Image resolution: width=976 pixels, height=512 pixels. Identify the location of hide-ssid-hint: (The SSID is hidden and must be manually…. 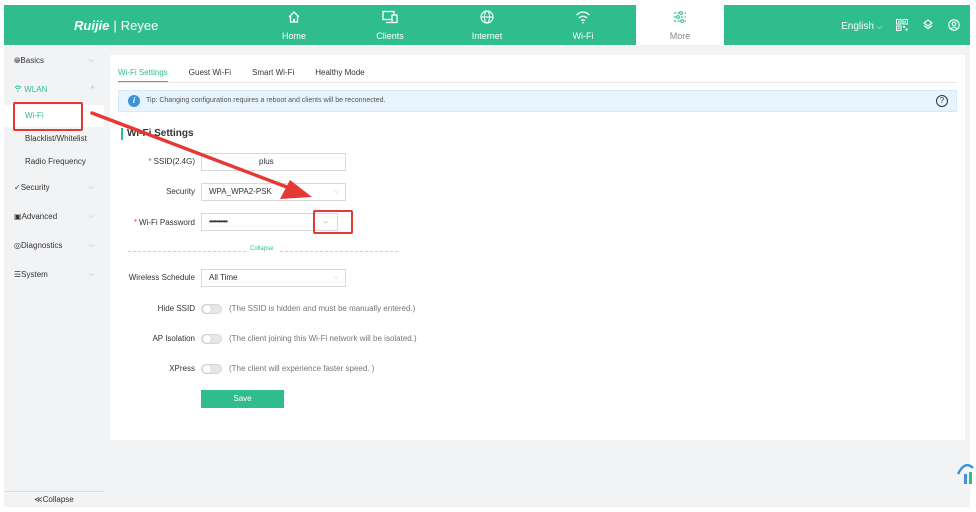
(322, 308).